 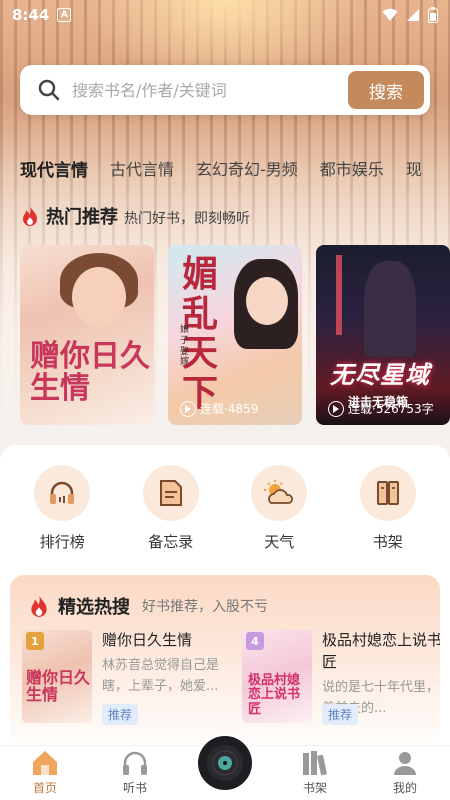 What do you see at coordinates (433, 15) in the screenshot?
I see `battery-icon` at bounding box center [433, 15].